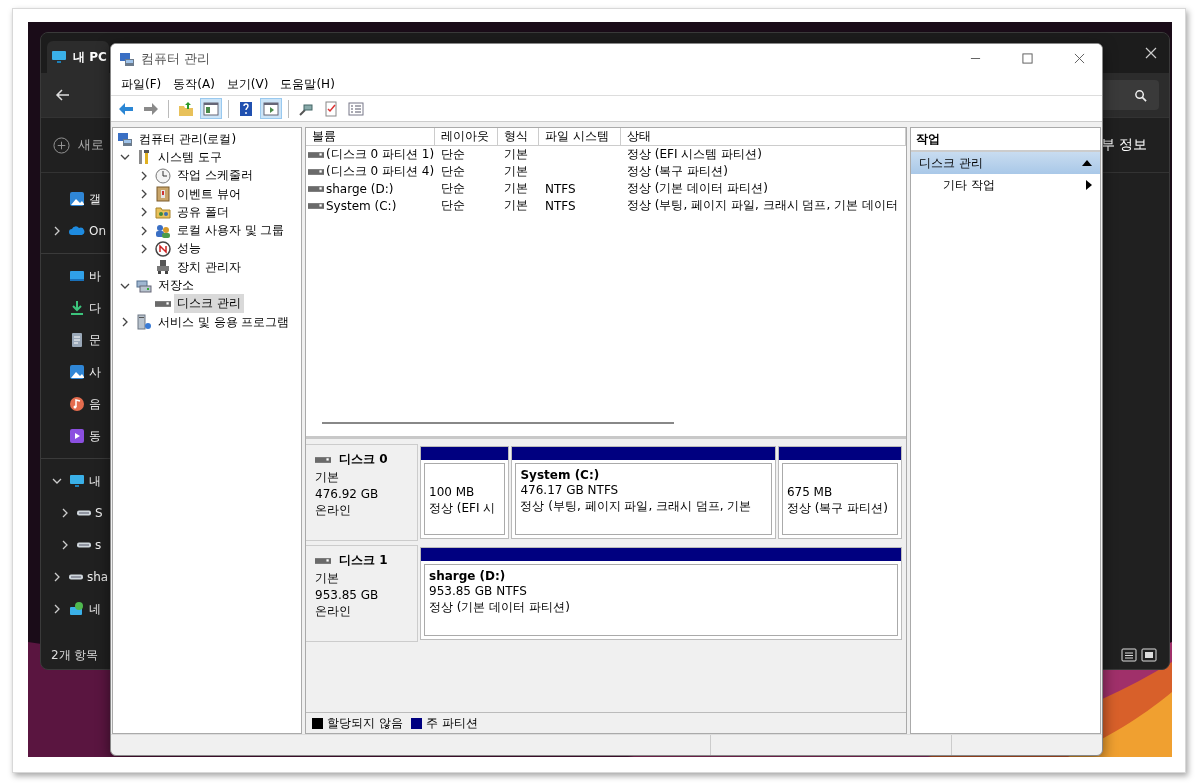  I want to click on horizontal-scrollbar, so click(498, 423).